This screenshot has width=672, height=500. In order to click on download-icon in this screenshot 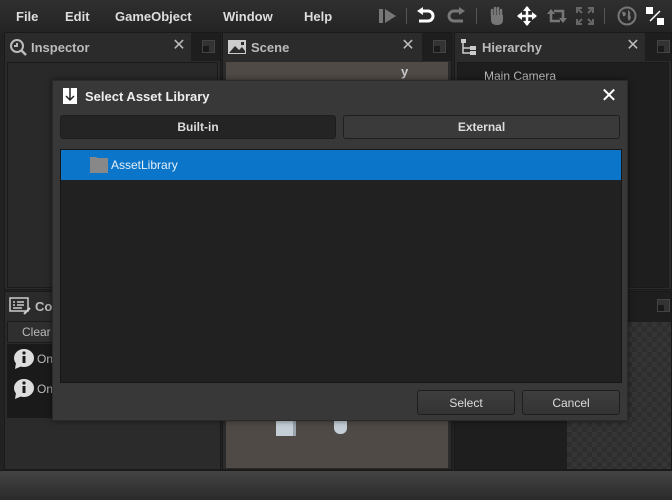, I will do `click(70, 96)`.